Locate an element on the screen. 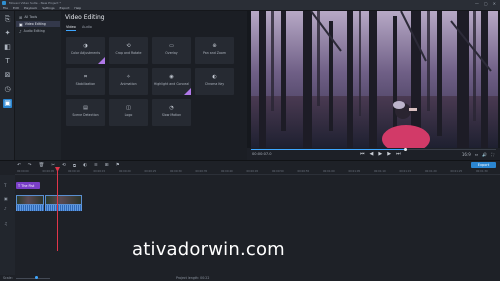  scale-slider is located at coordinates (33, 278).